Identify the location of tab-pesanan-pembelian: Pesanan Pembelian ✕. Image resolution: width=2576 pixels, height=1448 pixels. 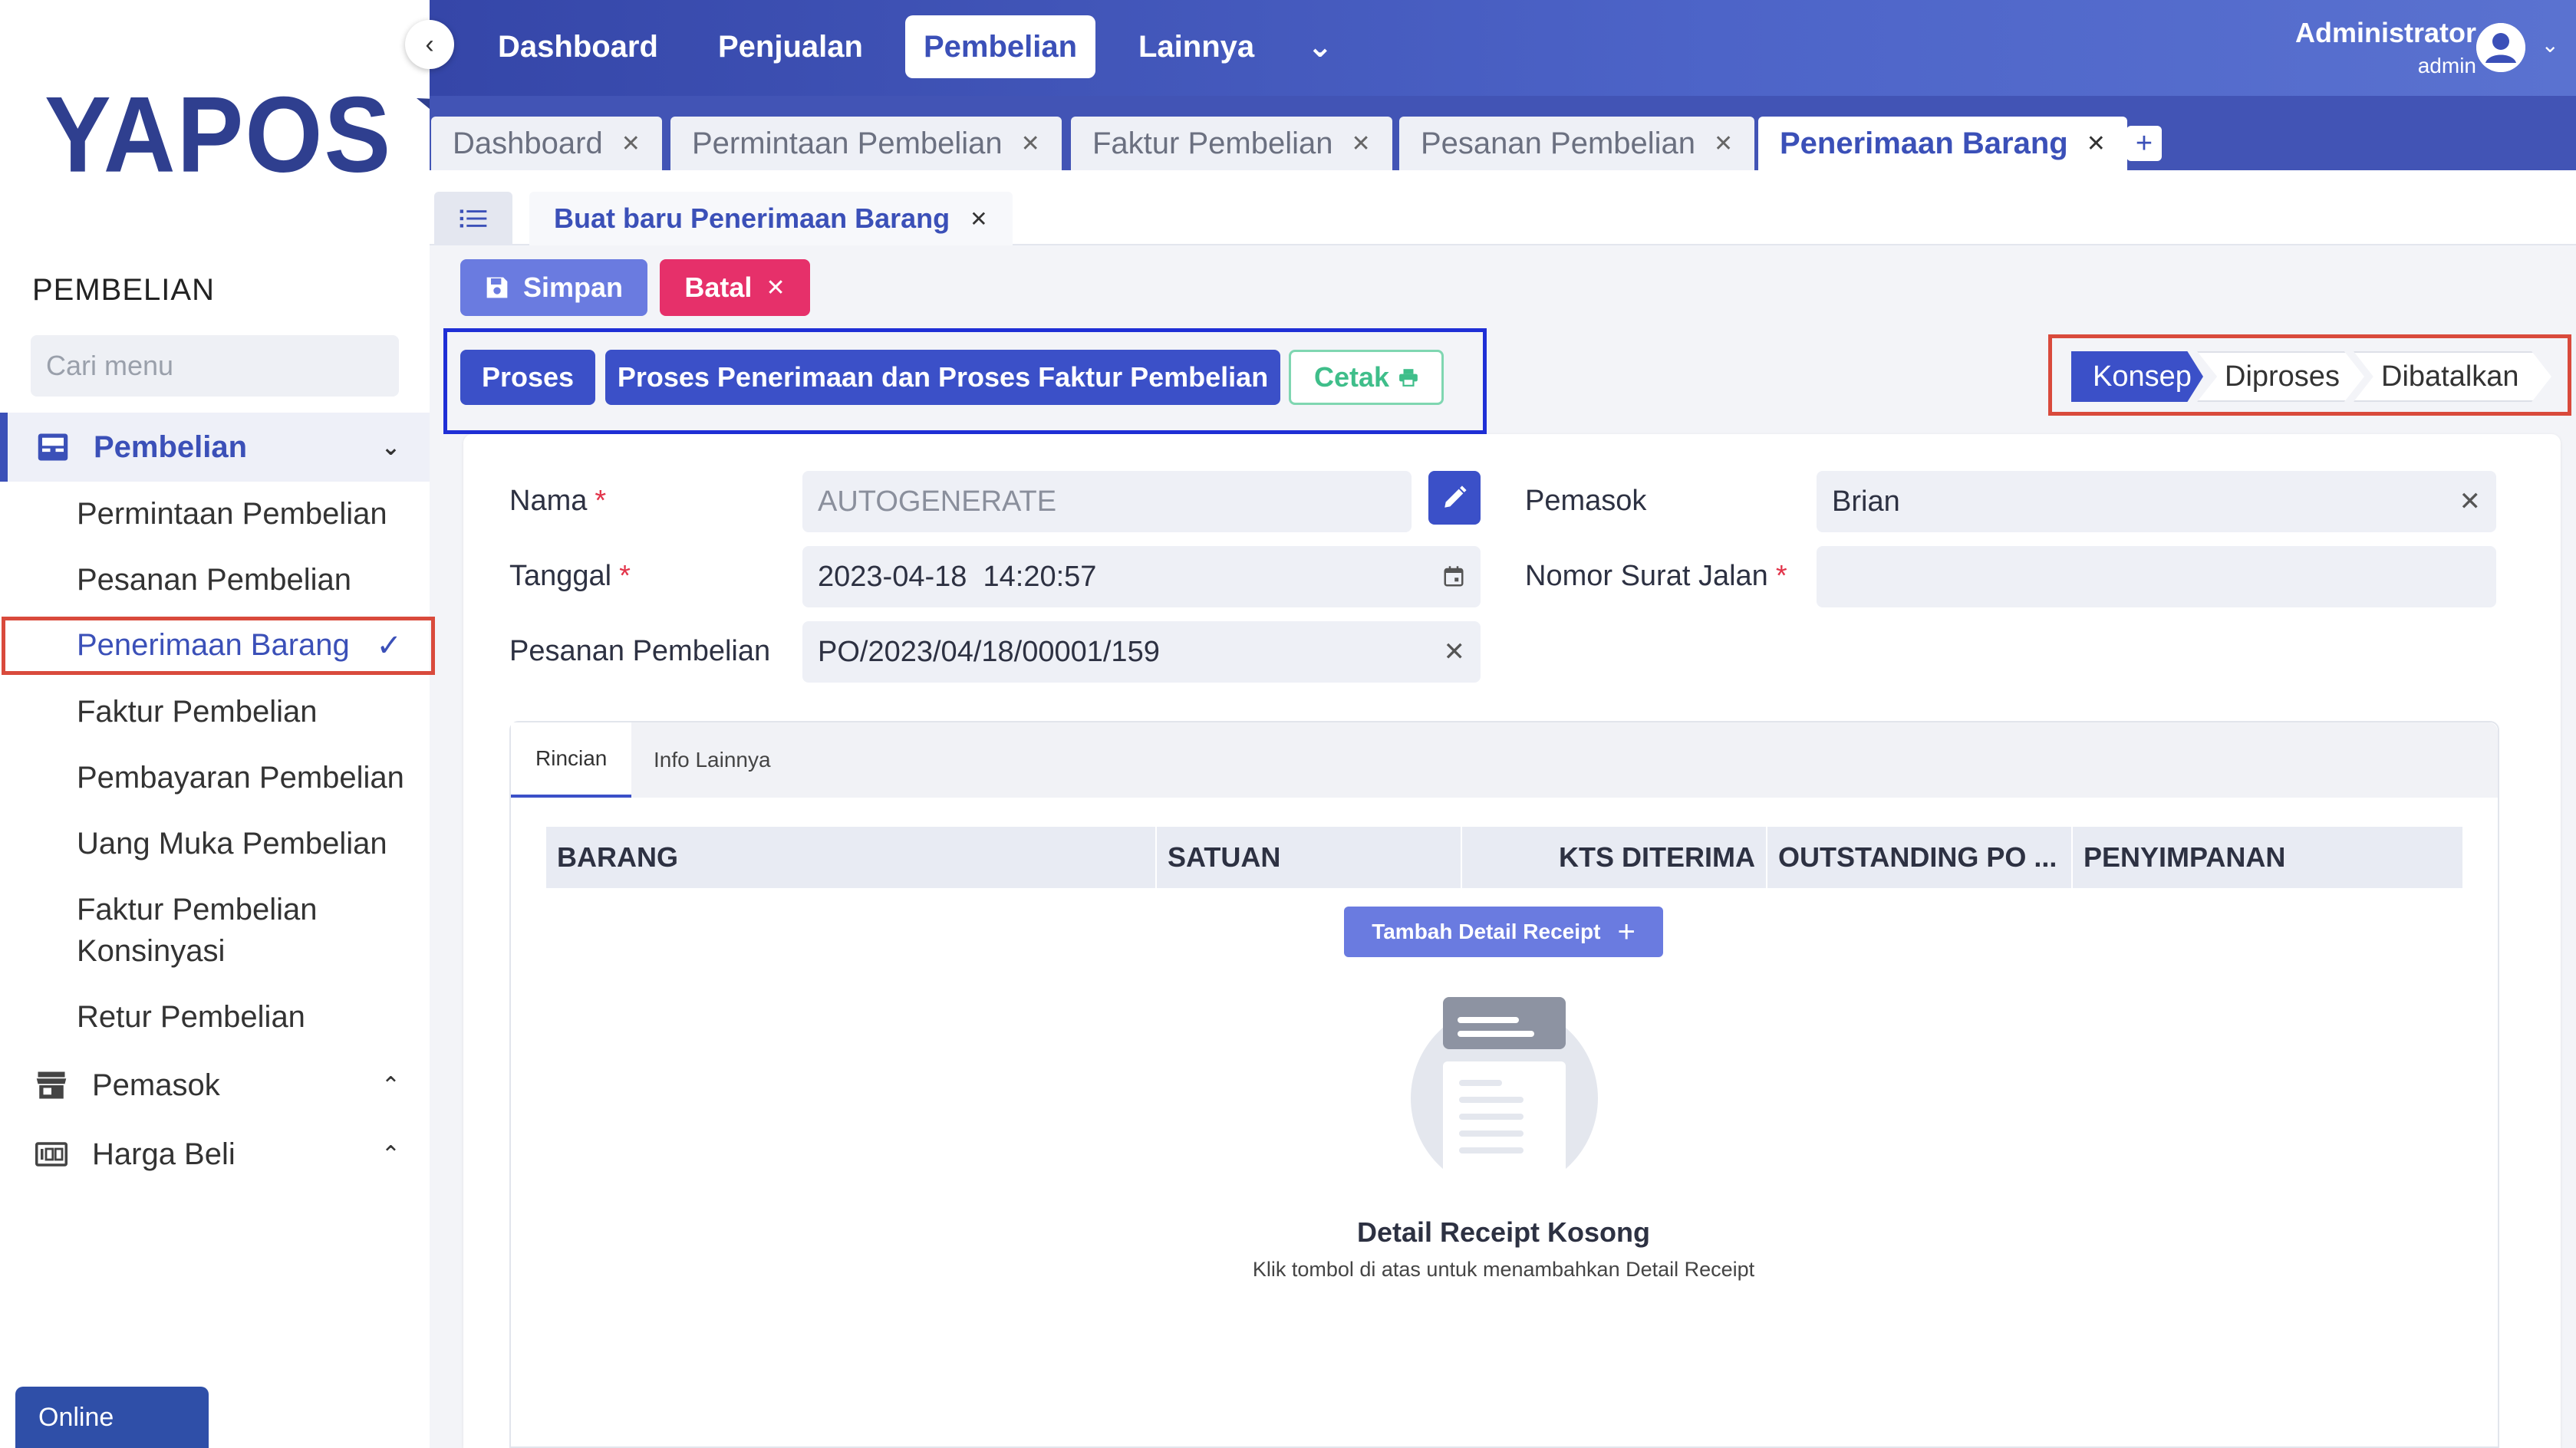
(1577, 143).